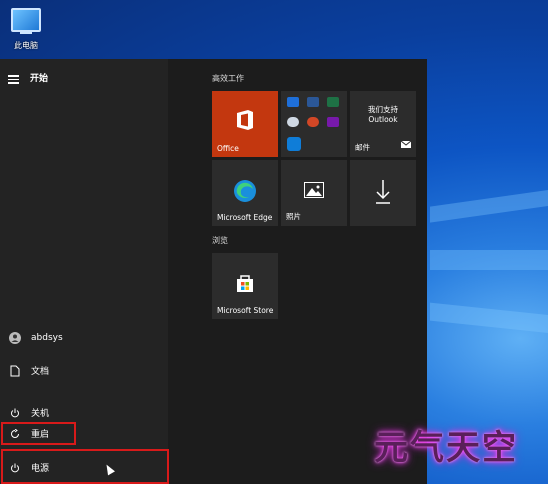 The image size is (548, 484). I want to click on computer-icon, so click(26, 21).